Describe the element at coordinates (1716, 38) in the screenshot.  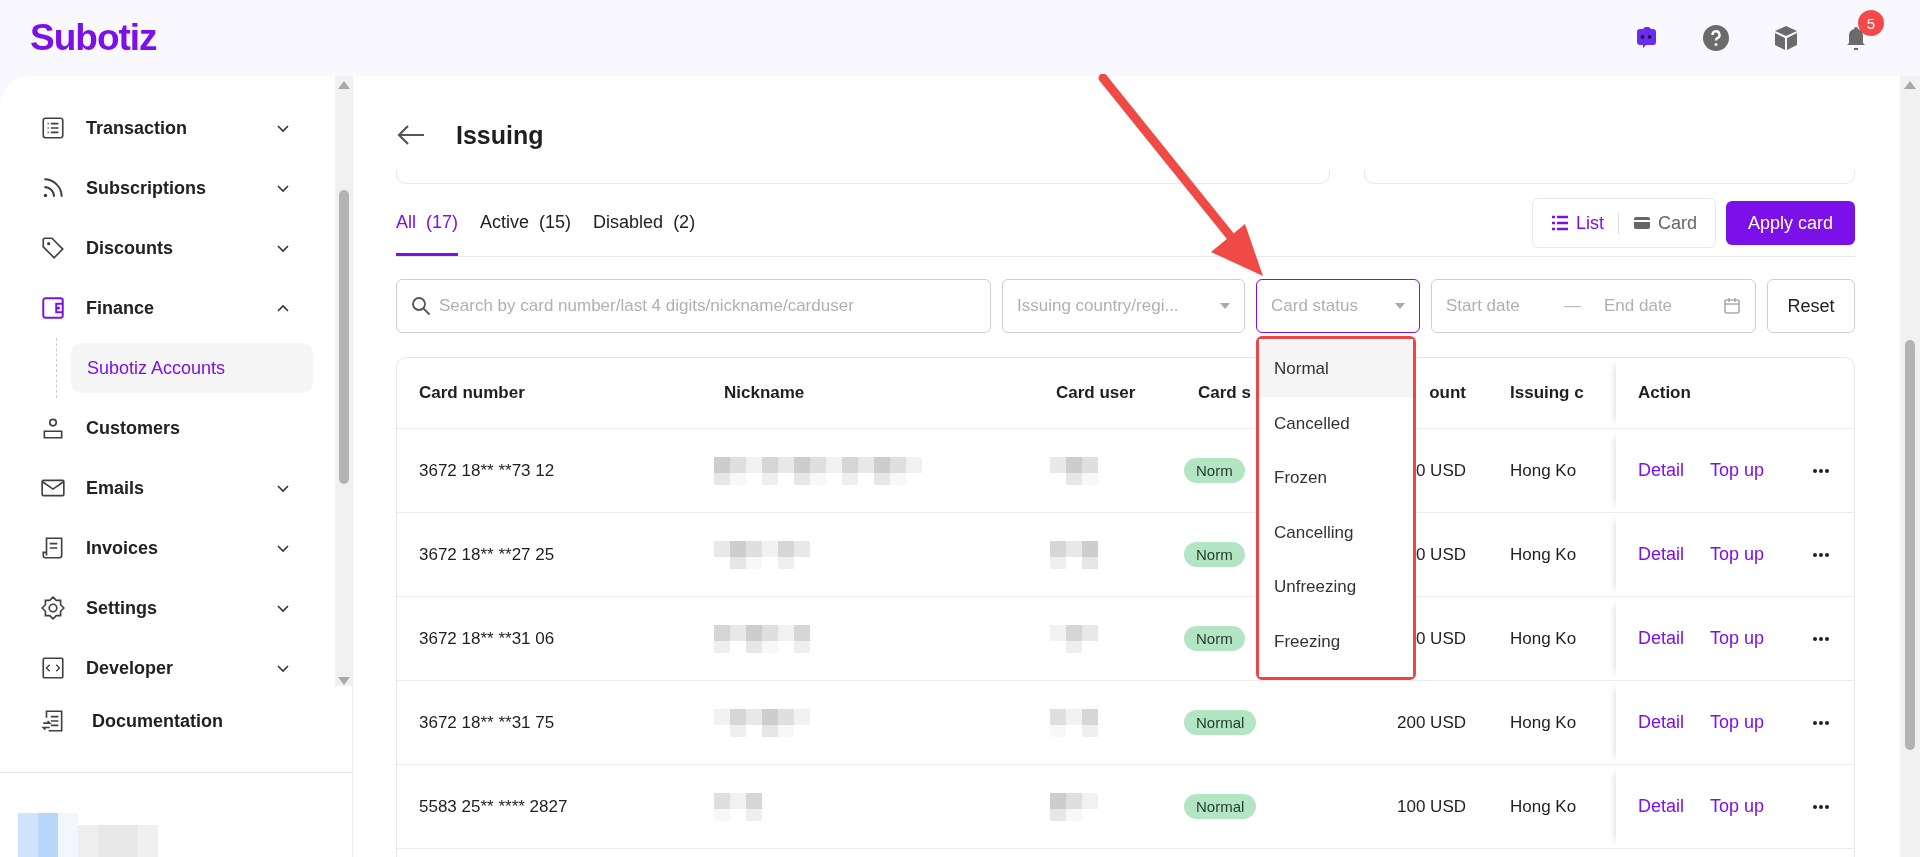
I see `help-icon` at that location.